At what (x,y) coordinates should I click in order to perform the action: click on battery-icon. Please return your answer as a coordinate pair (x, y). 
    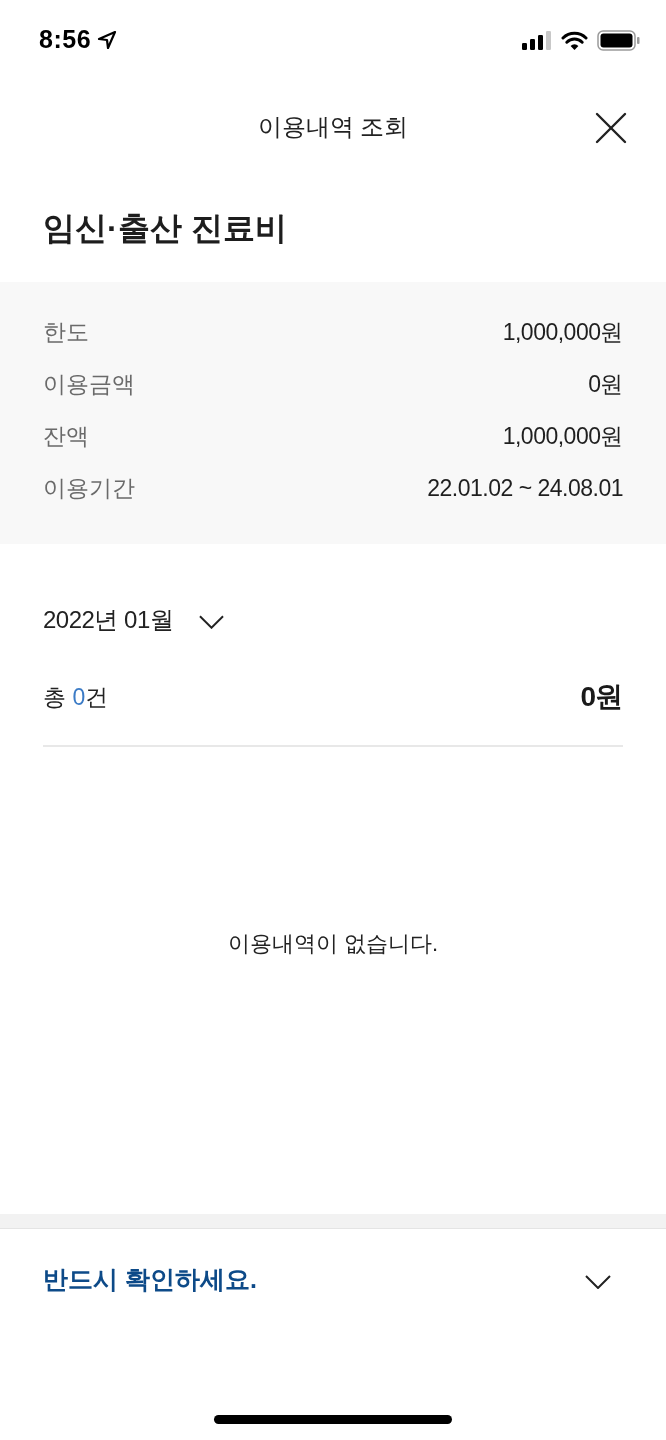
    Looking at the image, I should click on (618, 40).